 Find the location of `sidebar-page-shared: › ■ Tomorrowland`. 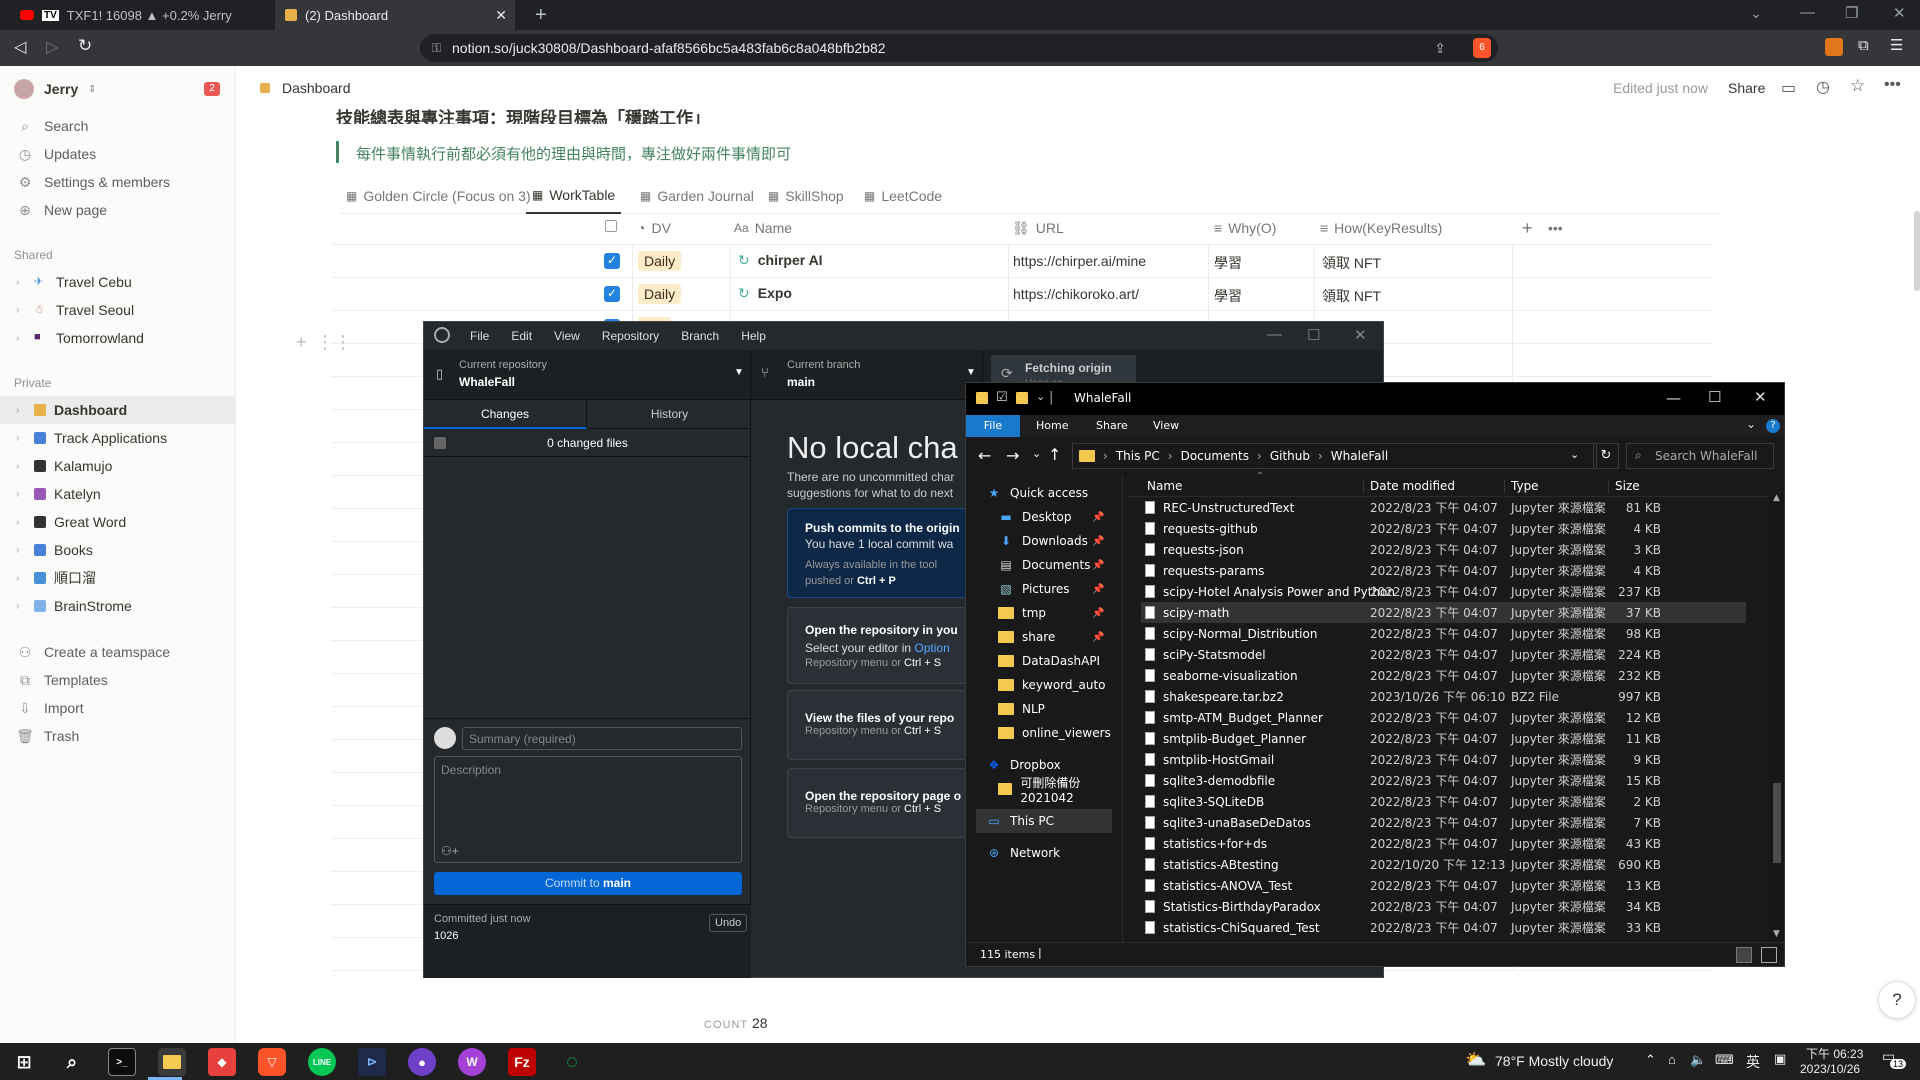

sidebar-page-shared: › ■ Tomorrowland is located at coordinates (117, 338).